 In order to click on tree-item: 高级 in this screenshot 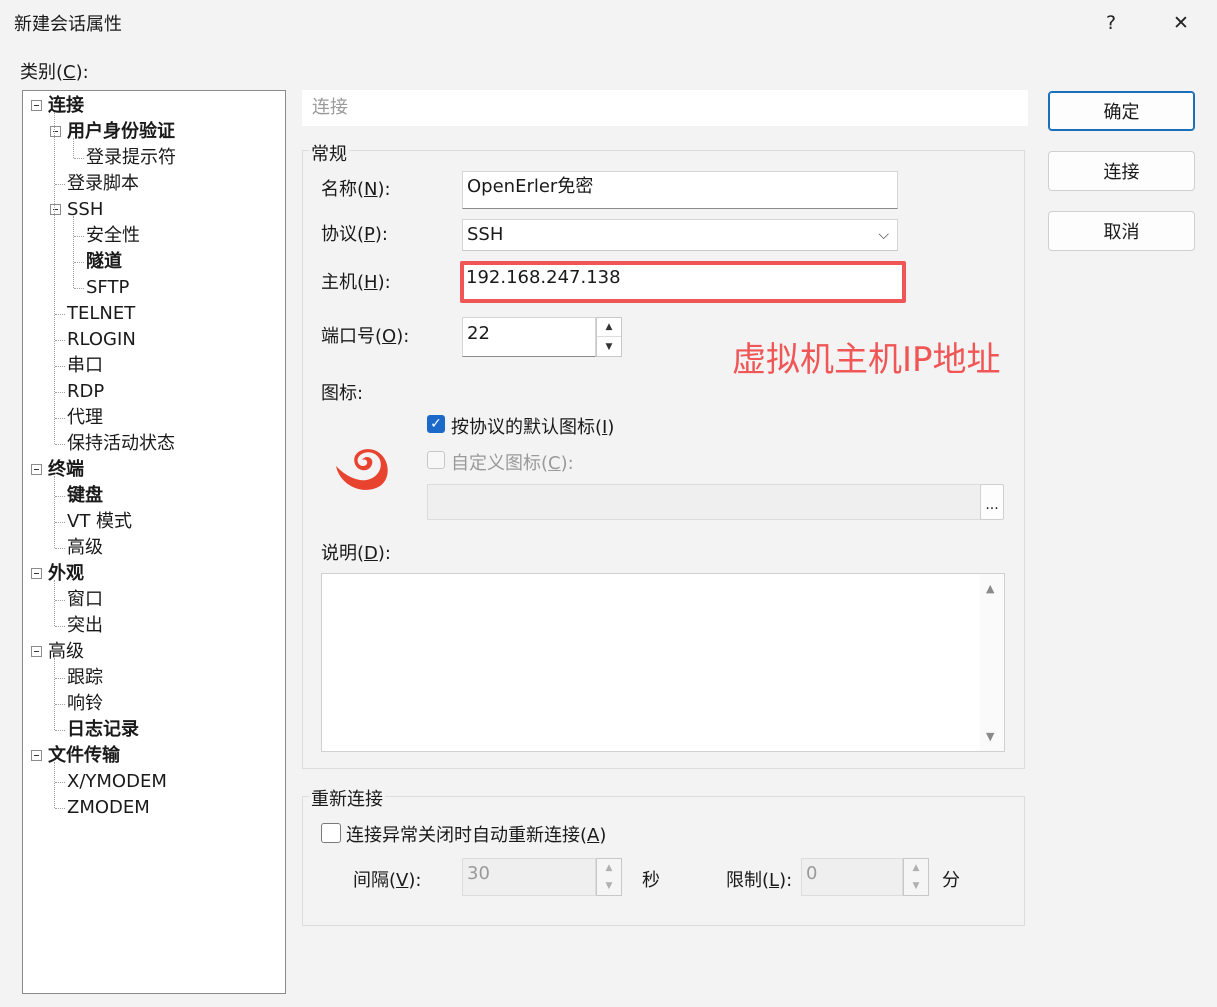, I will do `click(85, 548)`.